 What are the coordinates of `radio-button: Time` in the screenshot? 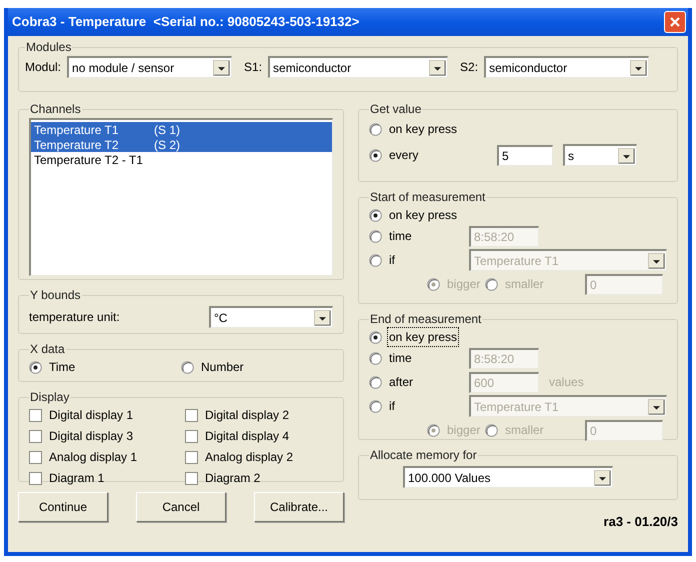 It's located at (105, 367).